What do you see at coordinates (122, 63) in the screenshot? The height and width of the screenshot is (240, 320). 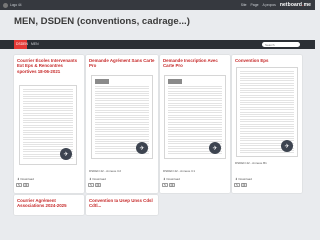 I see `card-title: Demande Agrément Sans Carte Pro` at bounding box center [122, 63].